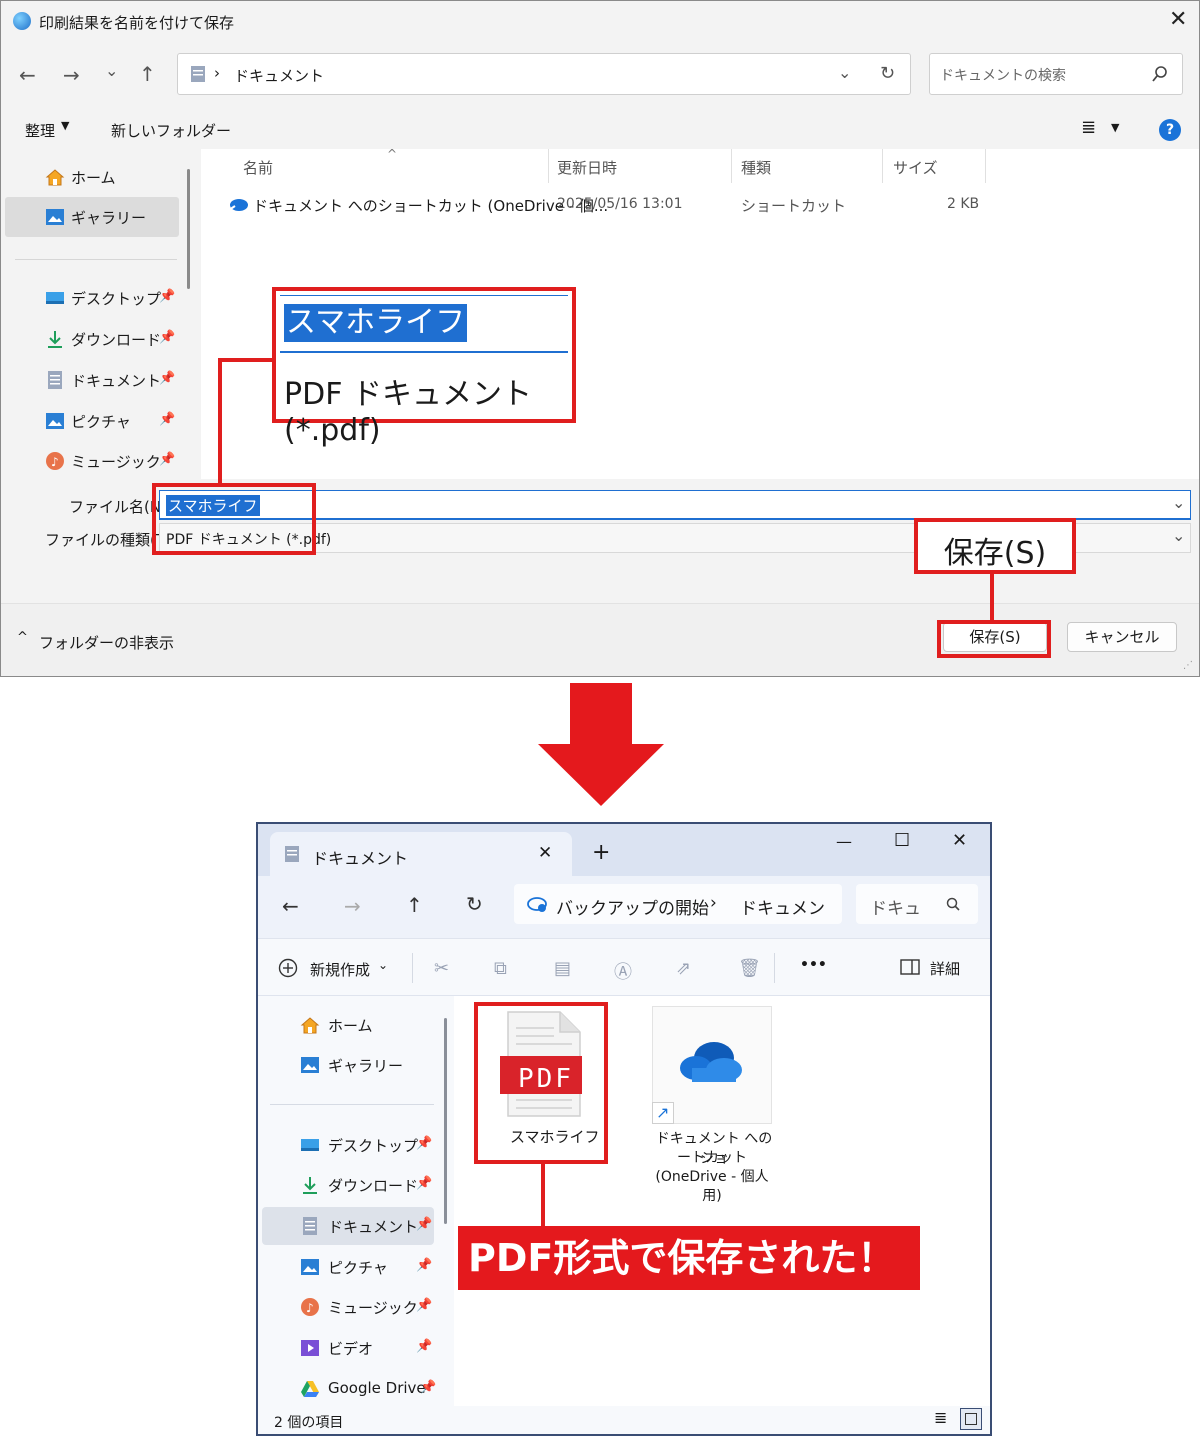 The width and height of the screenshot is (1200, 1442). I want to click on delete-icon: 🗑, so click(749, 968).